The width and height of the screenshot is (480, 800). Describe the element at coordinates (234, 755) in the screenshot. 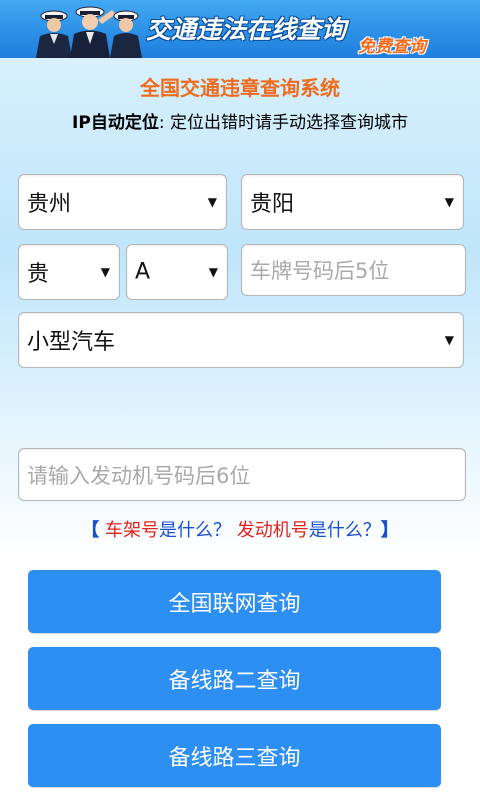

I see `backup-route-3-button: 备线路三查询` at that location.